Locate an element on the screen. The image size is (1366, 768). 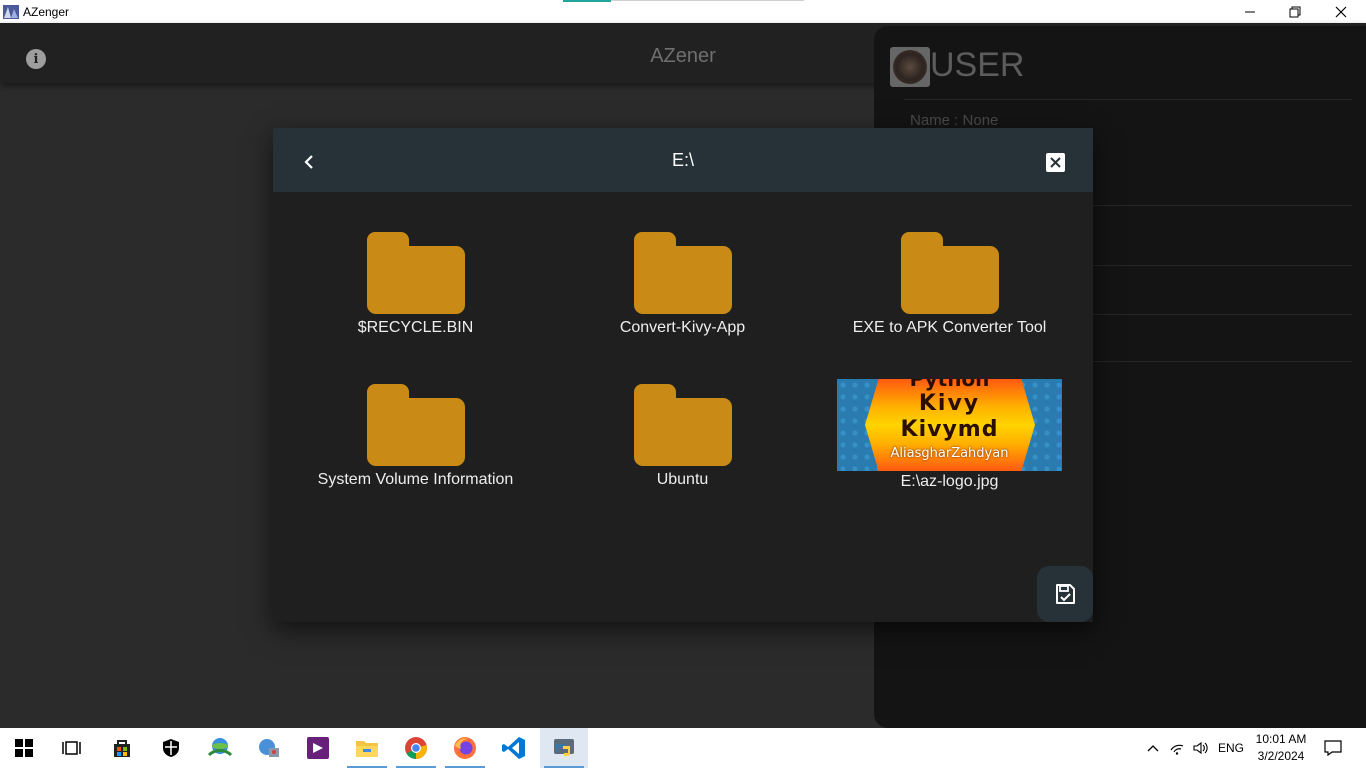
volume-icon is located at coordinates (1200, 748).